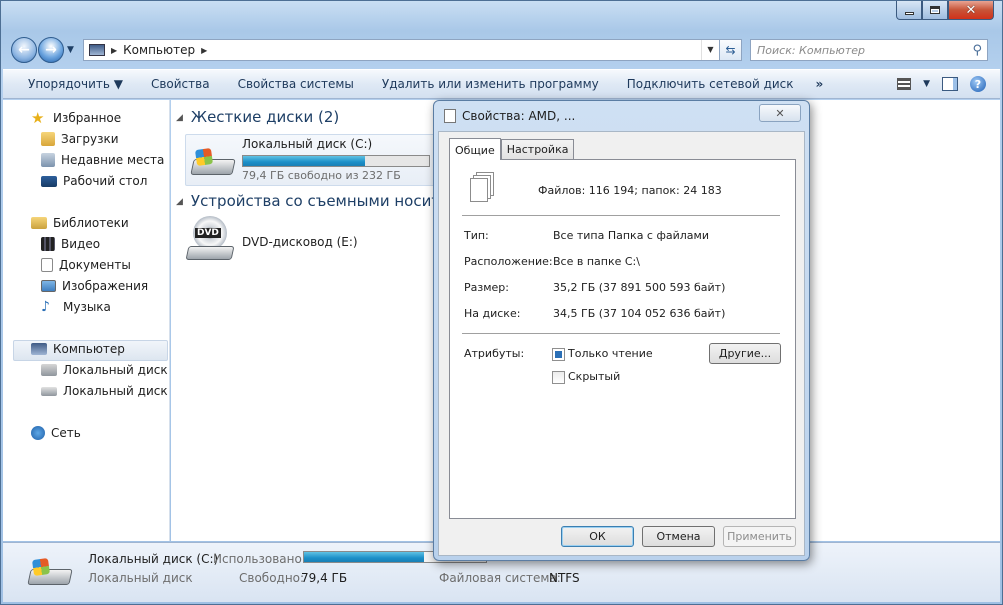 The height and width of the screenshot is (605, 1003). What do you see at coordinates (94, 181) in the screenshot?
I see `sidebar-item-desktop: Рабочий стол` at bounding box center [94, 181].